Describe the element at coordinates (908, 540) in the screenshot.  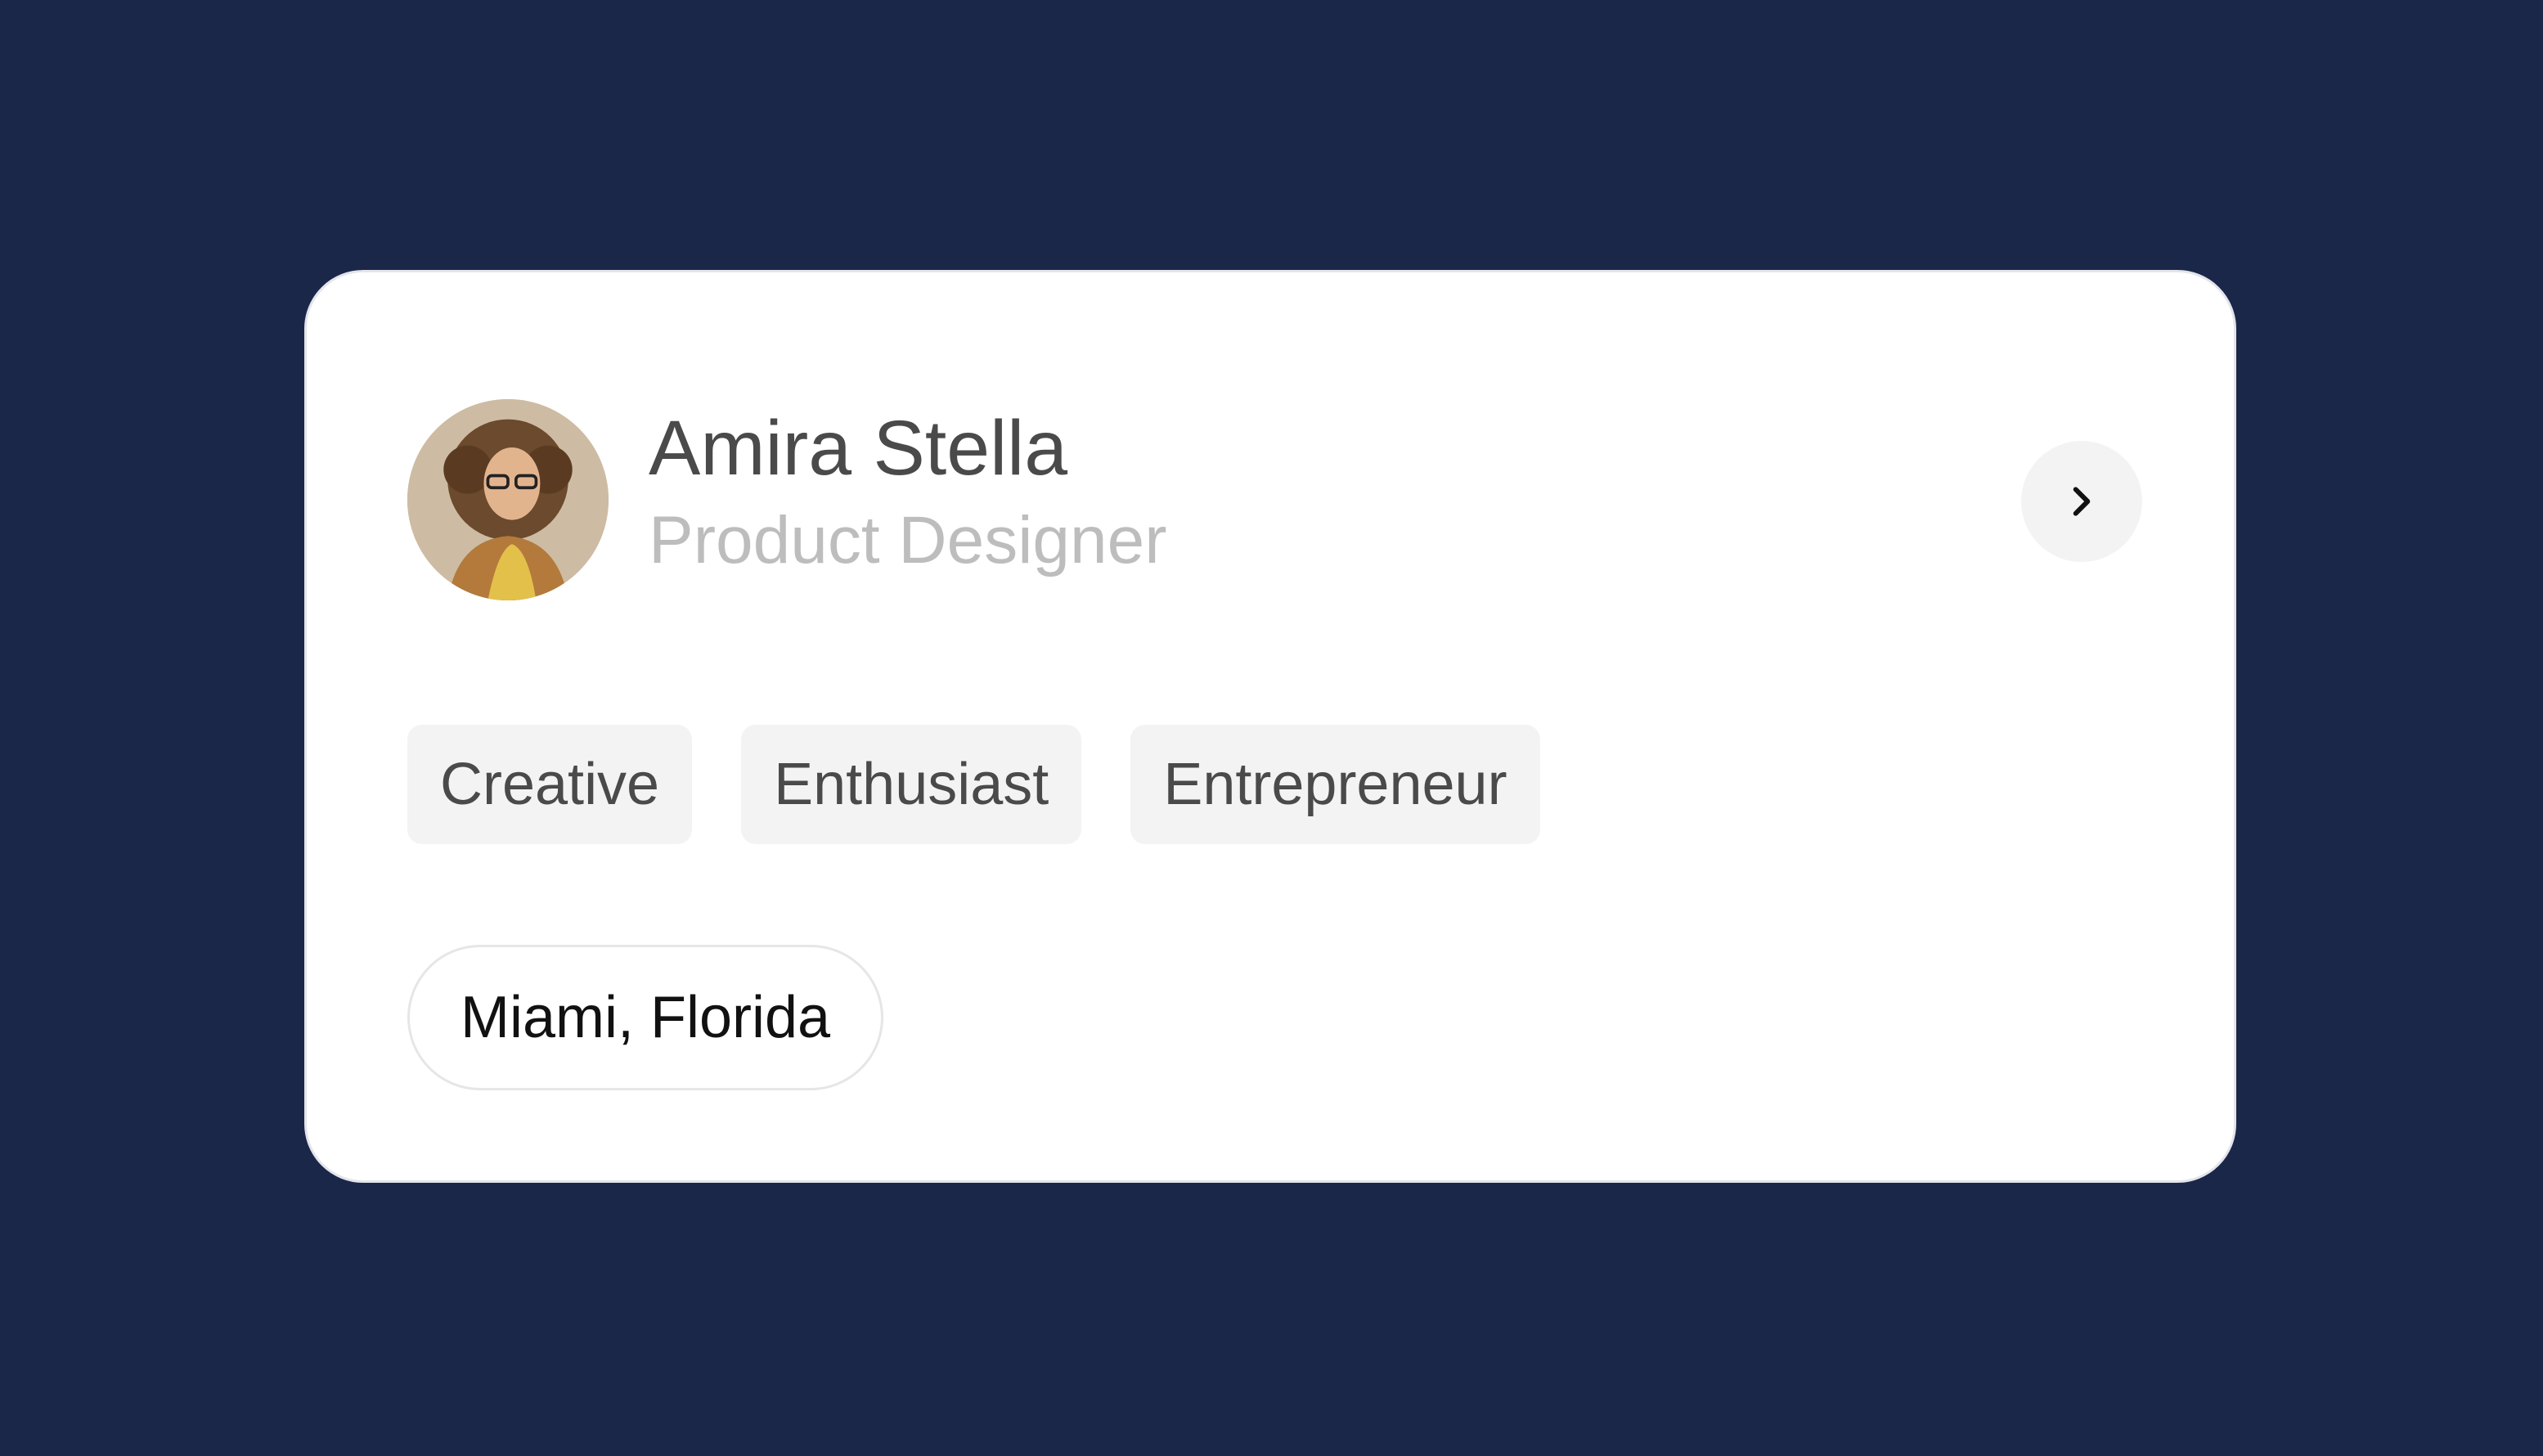
I see `profile-role: Product Designer` at that location.